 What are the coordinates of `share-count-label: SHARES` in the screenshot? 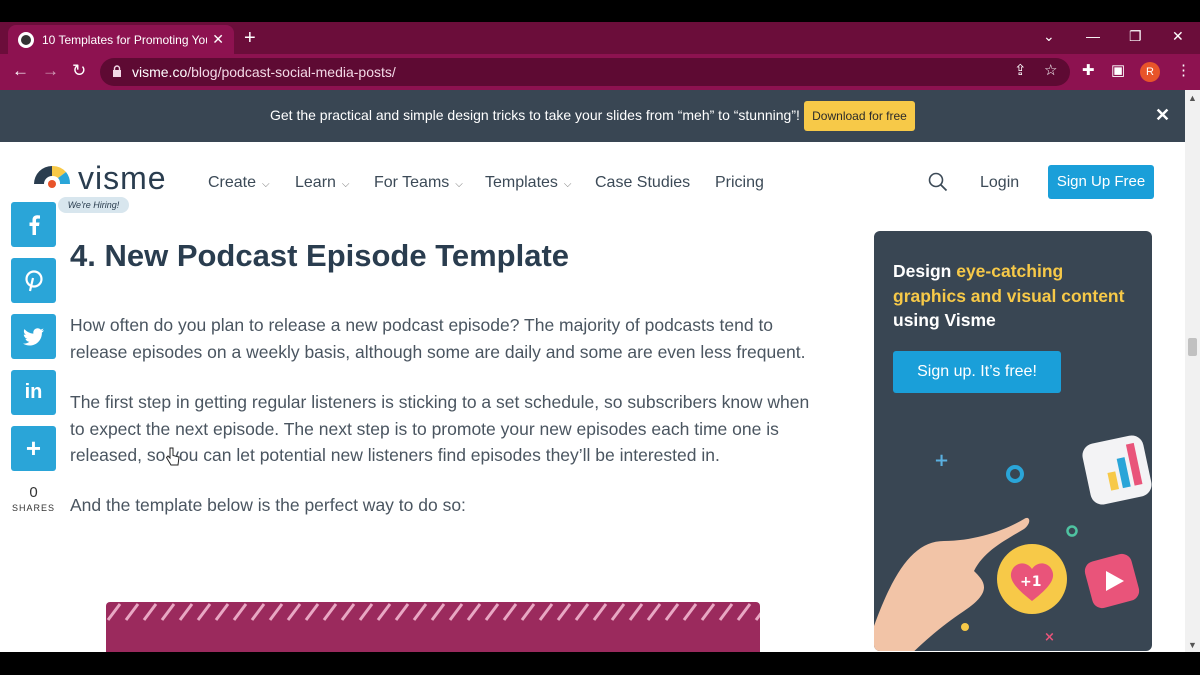 It's located at (33, 508).